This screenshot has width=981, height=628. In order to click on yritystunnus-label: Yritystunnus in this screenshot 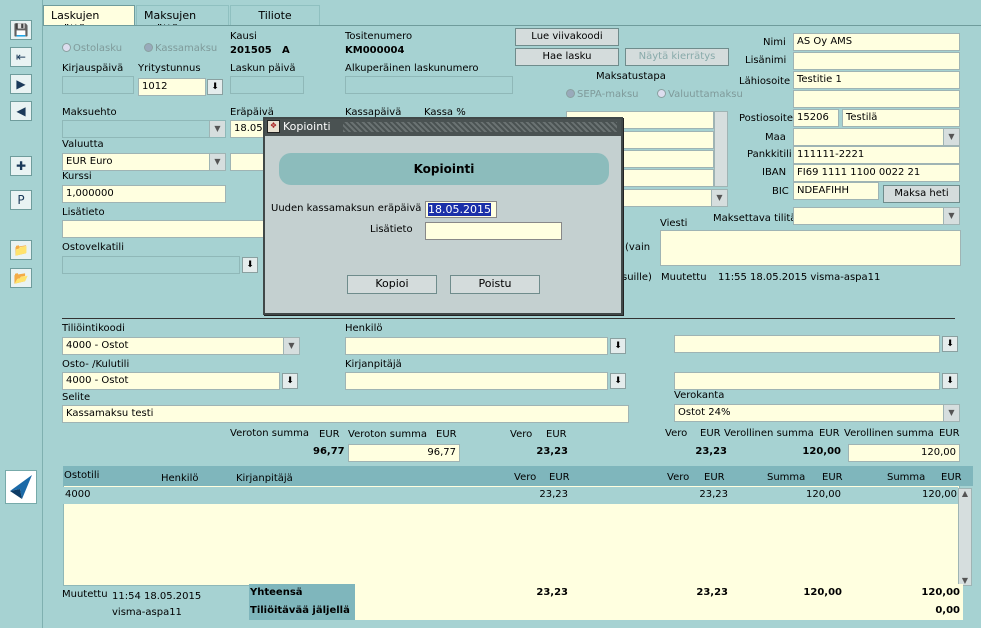, I will do `click(169, 68)`.